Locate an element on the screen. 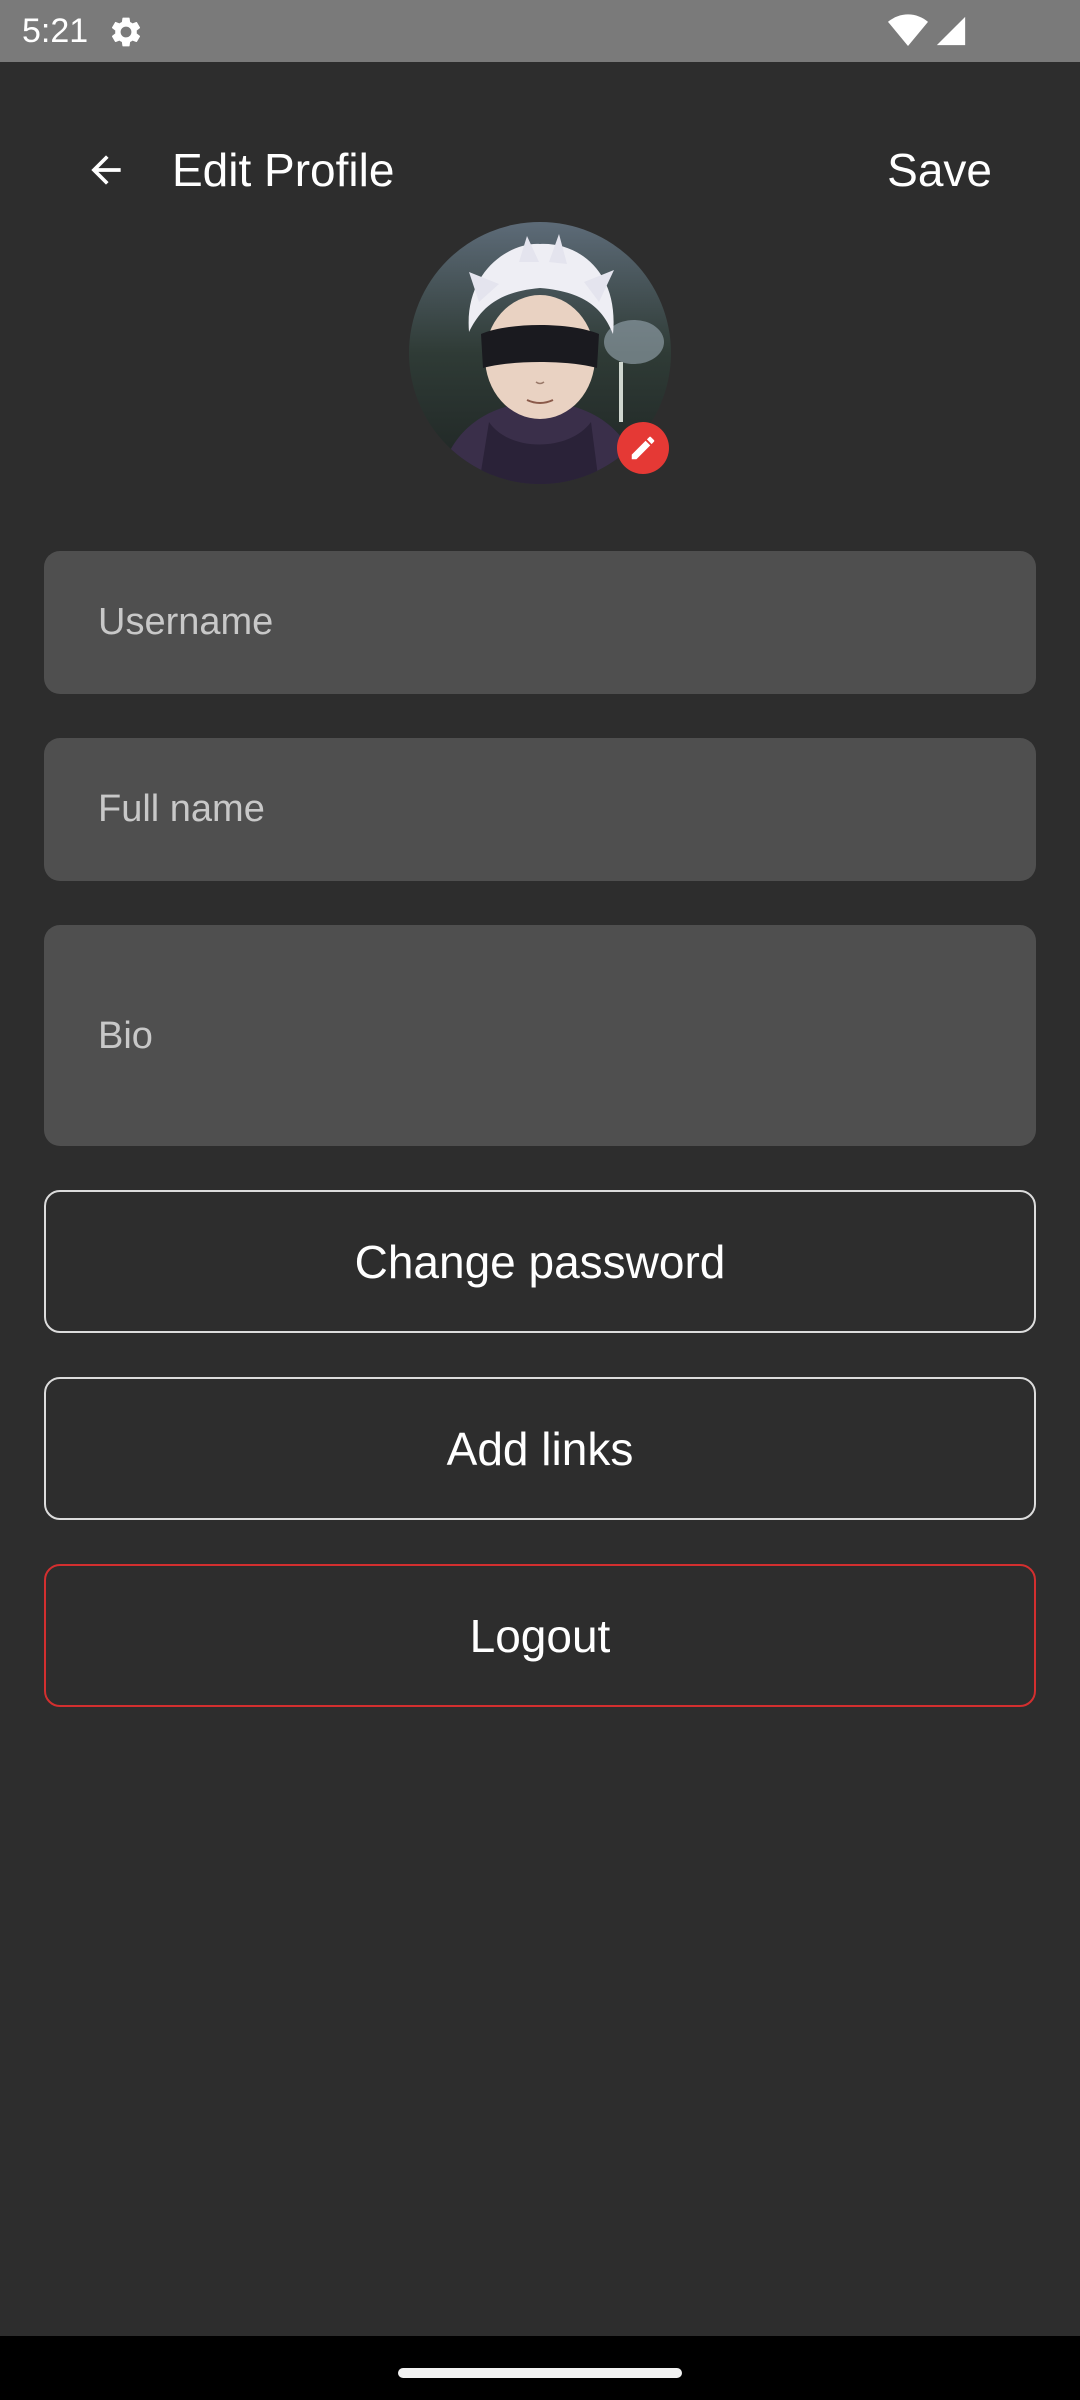  page-title: Edit Profile is located at coordinates (283, 170).